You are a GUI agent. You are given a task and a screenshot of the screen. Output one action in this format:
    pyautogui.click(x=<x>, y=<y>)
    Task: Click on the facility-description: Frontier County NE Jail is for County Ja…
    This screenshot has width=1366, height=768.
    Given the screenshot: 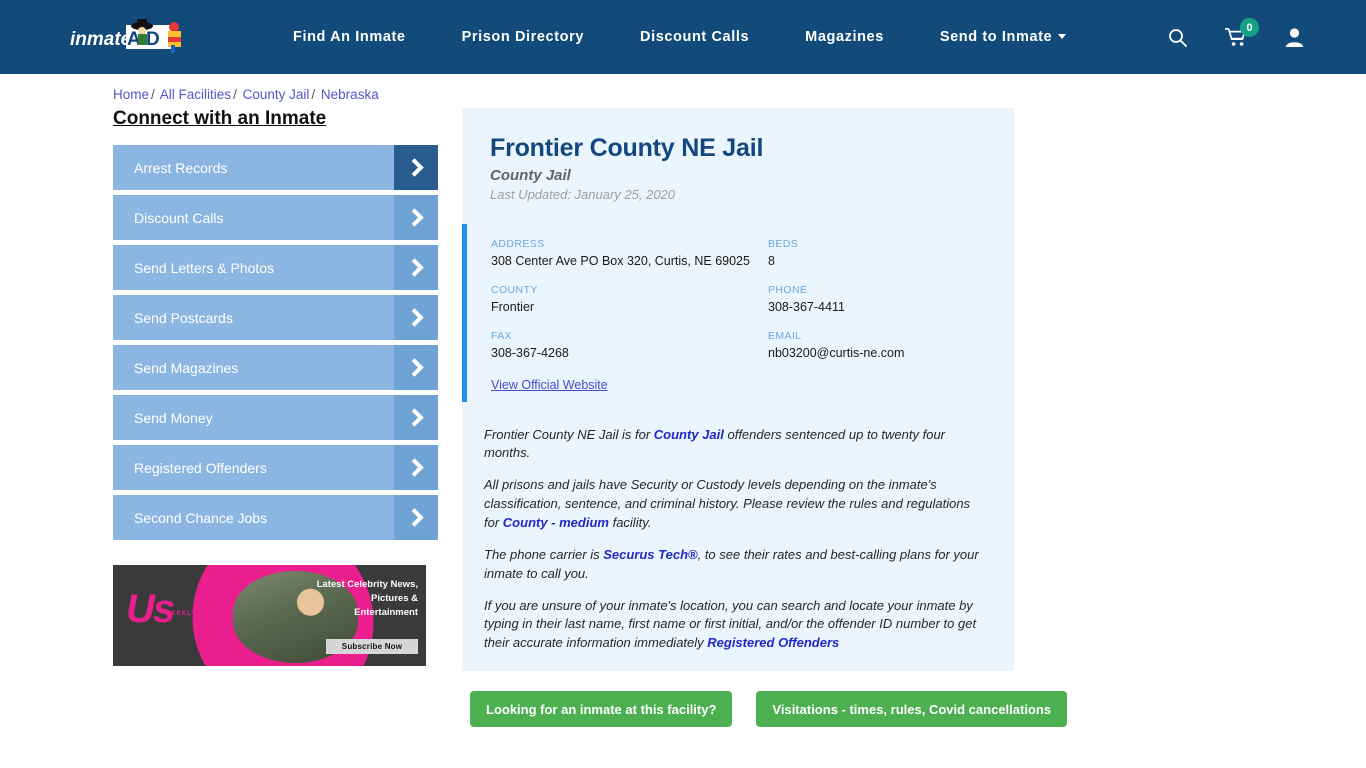 What is the action you would take?
    pyautogui.click(x=738, y=527)
    